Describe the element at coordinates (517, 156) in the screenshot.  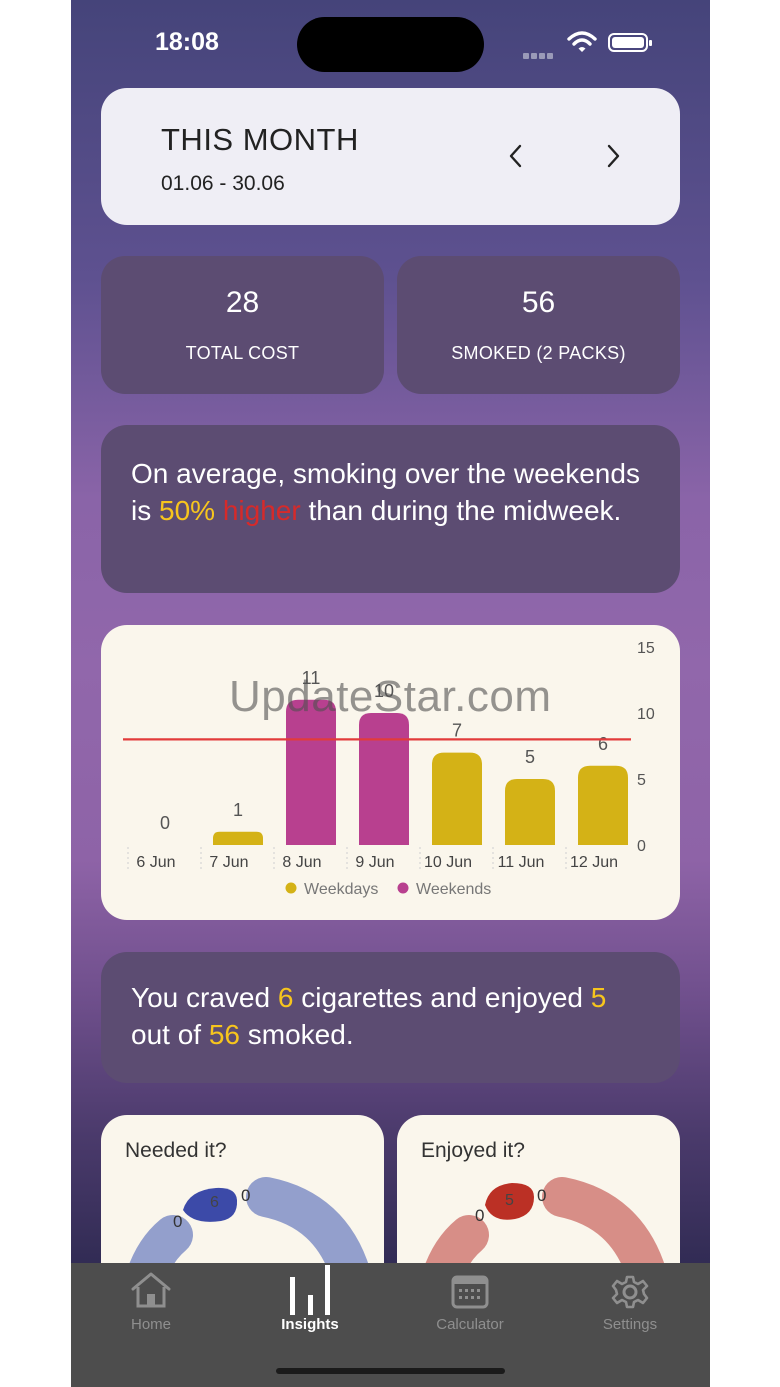
I see `previous-period-button` at that location.